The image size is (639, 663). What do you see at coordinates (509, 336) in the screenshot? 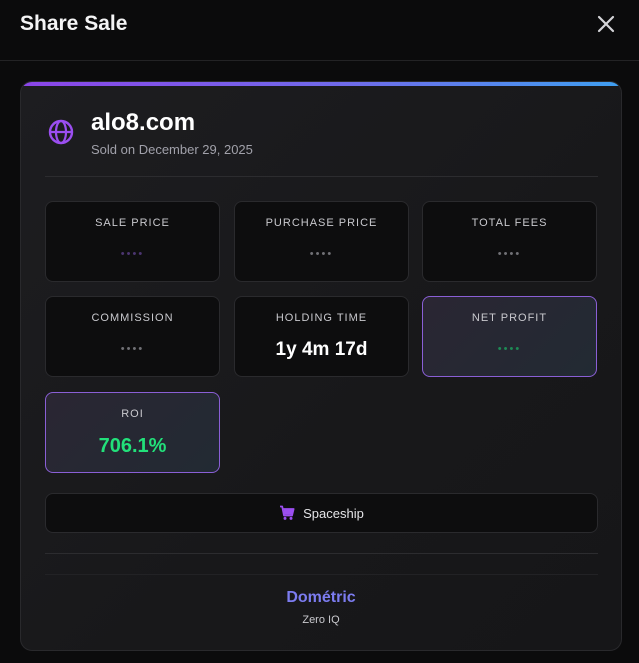
I see `stat-net-profit: NET PROFIT ••••` at bounding box center [509, 336].